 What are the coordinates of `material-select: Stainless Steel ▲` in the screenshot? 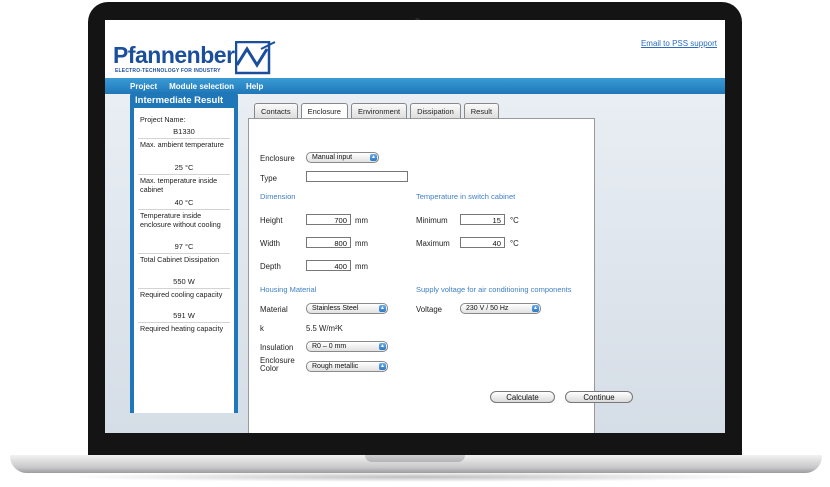 It's located at (347, 308).